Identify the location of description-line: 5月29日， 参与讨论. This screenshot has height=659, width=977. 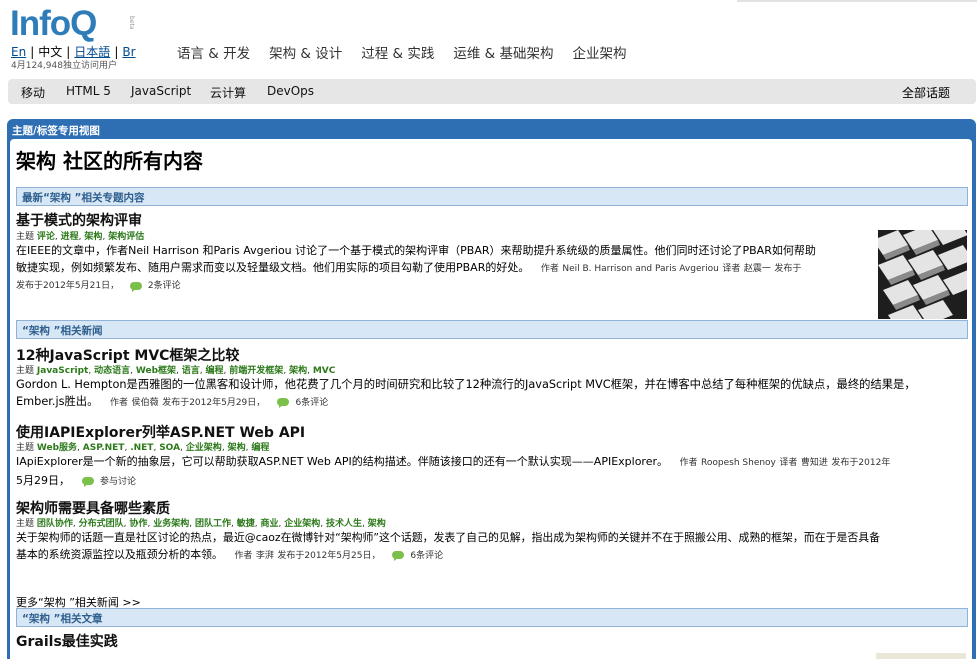
(76, 480).